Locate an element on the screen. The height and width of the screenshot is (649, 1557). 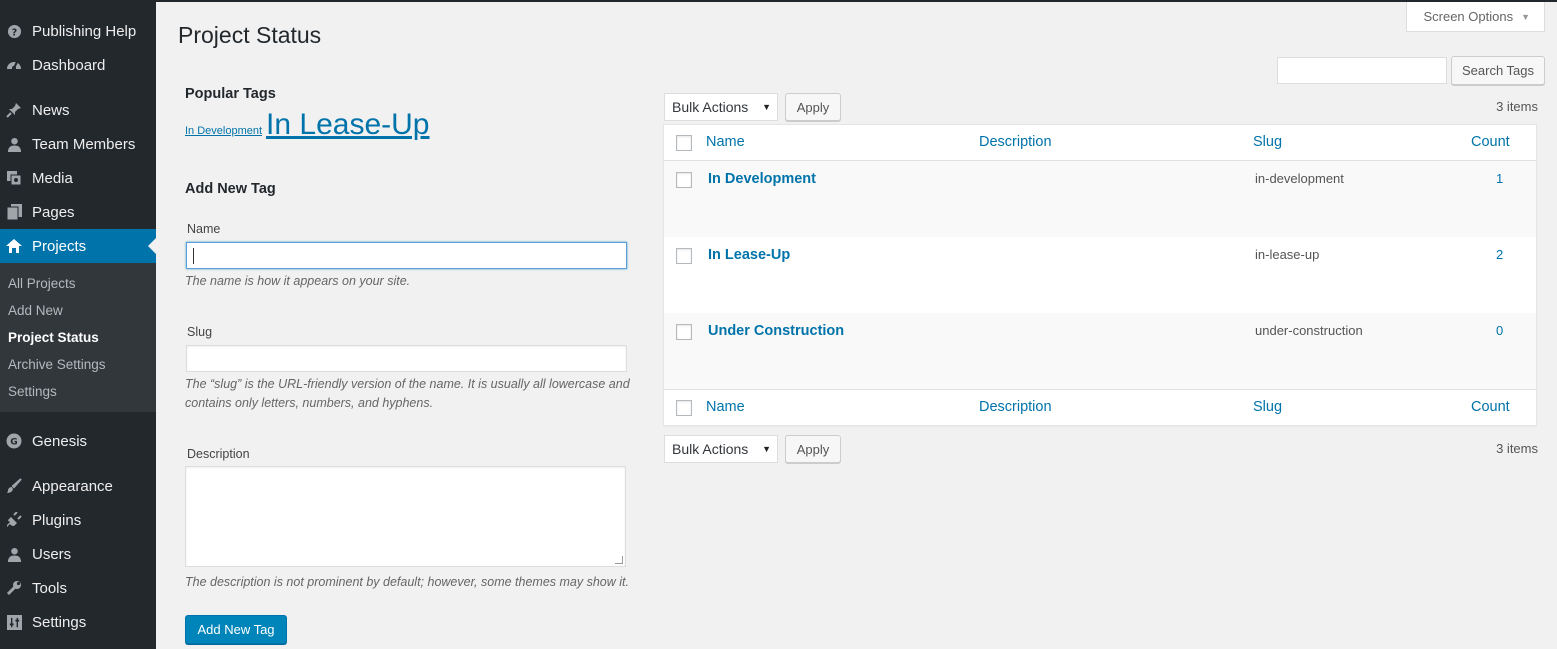
column-header-count: Count is located at coordinates (1490, 142).